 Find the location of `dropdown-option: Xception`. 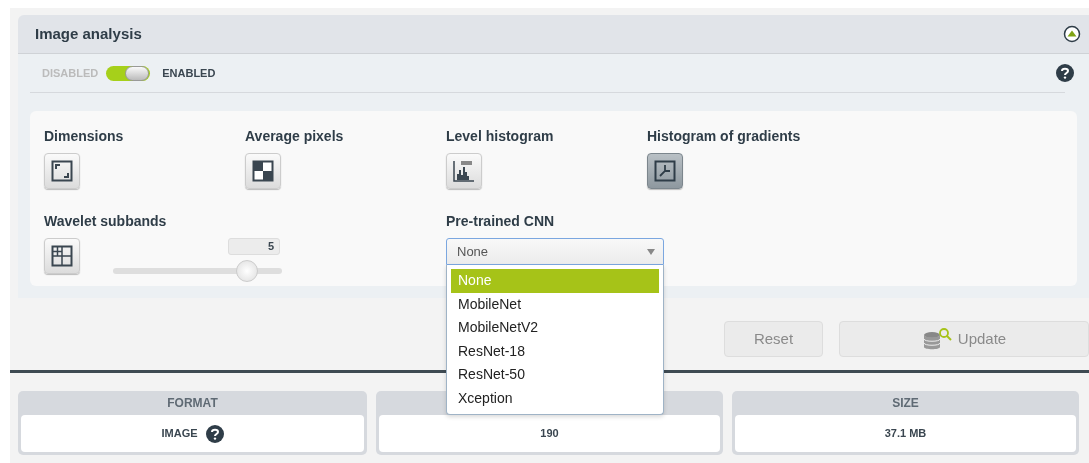

dropdown-option: Xception is located at coordinates (555, 398).